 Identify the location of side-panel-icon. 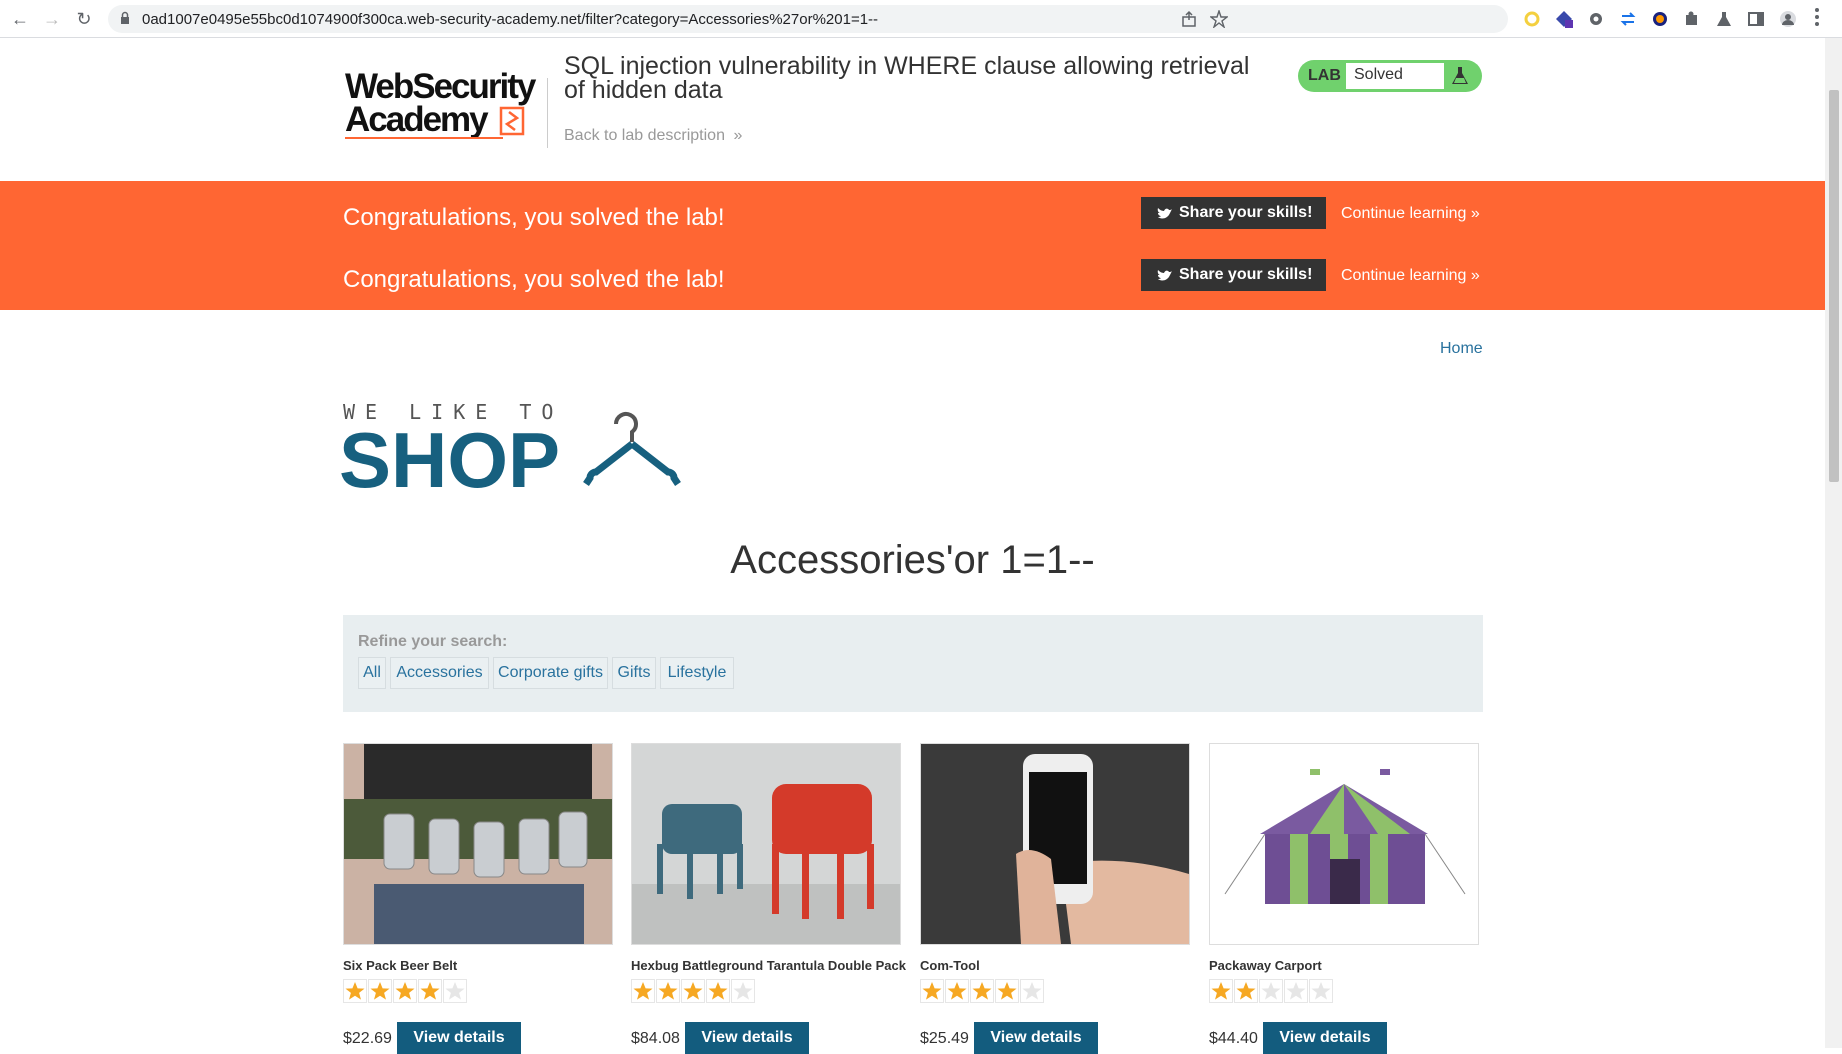
(1756, 19).